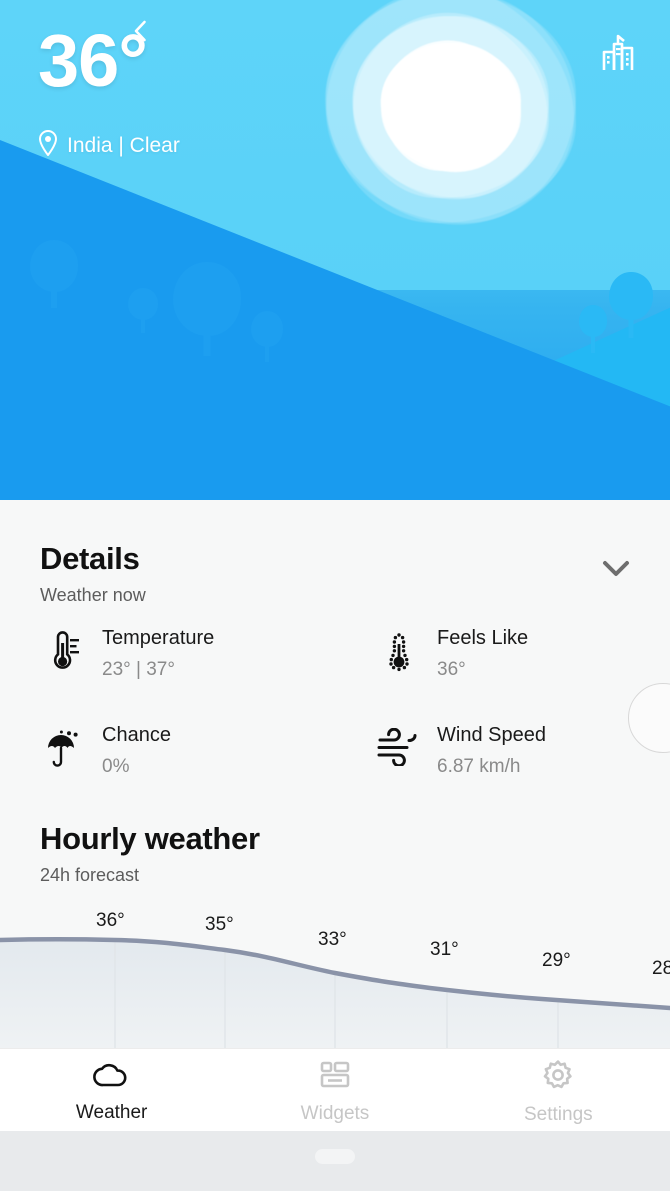 Image resolution: width=670 pixels, height=1191 pixels. Describe the element at coordinates (150, 838) in the screenshot. I see `hourly-title: Hourly weather` at that location.